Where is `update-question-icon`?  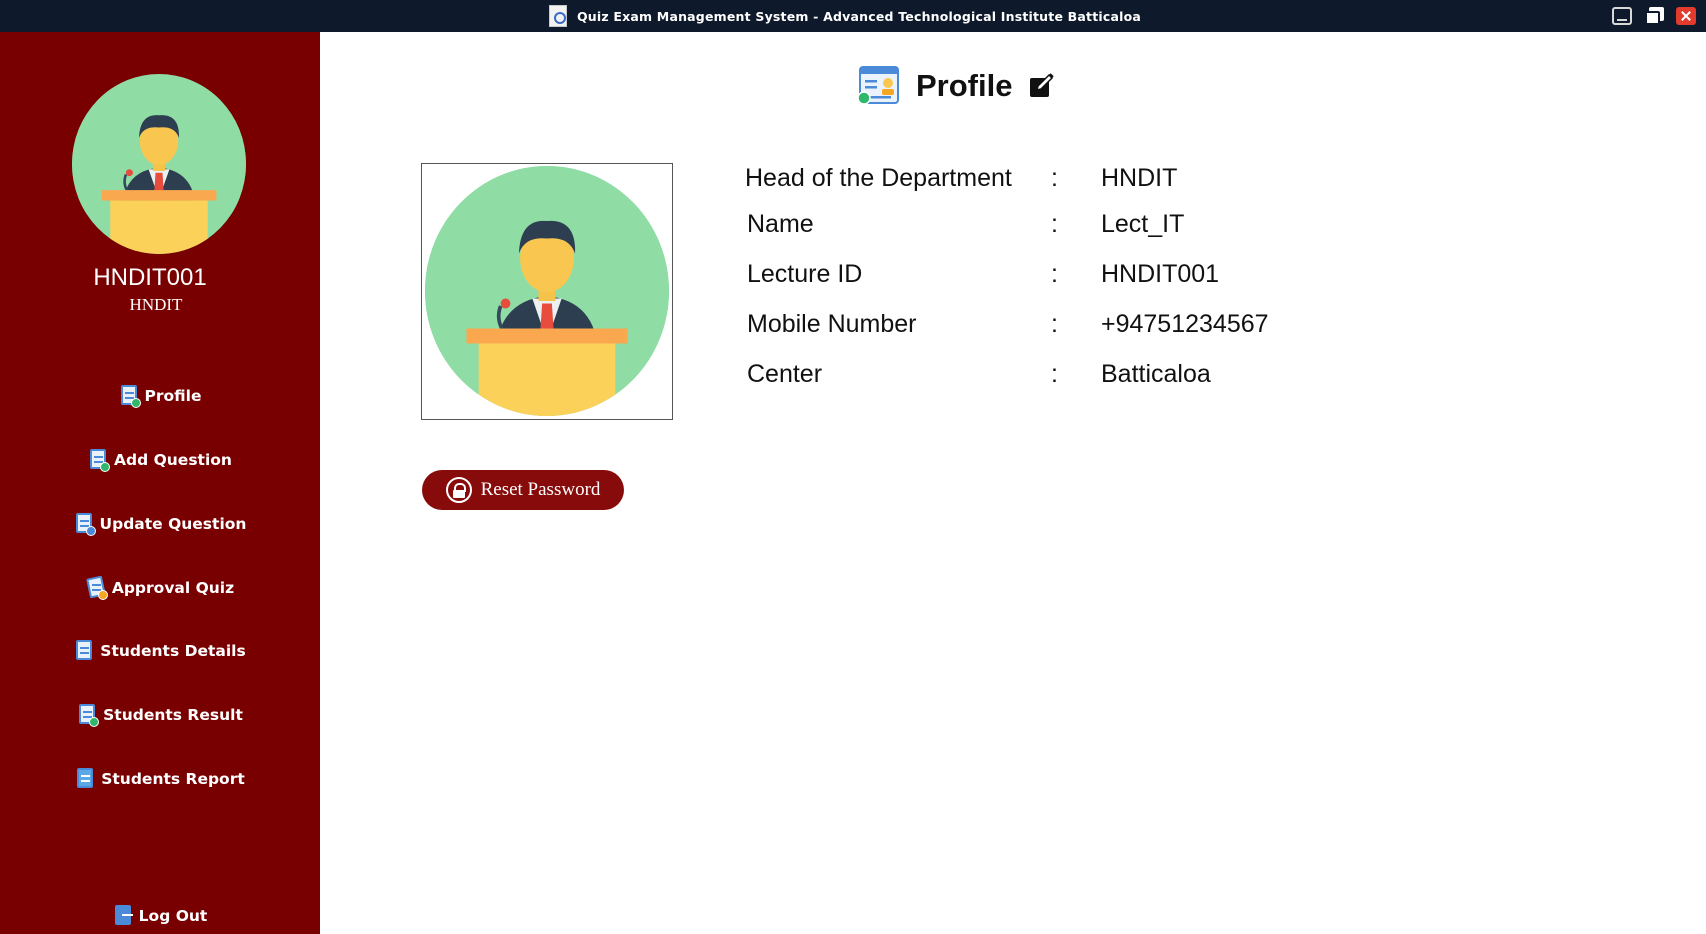 update-question-icon is located at coordinates (85, 524).